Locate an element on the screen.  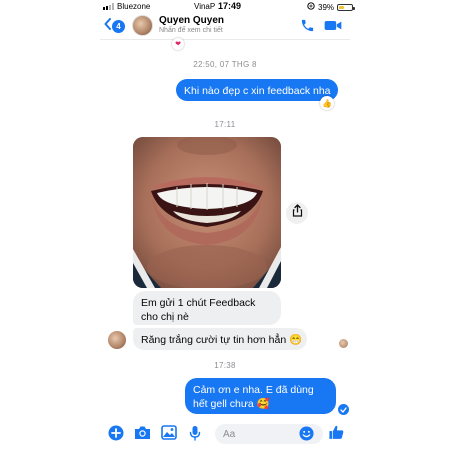
smile-photo is located at coordinates (207, 212).